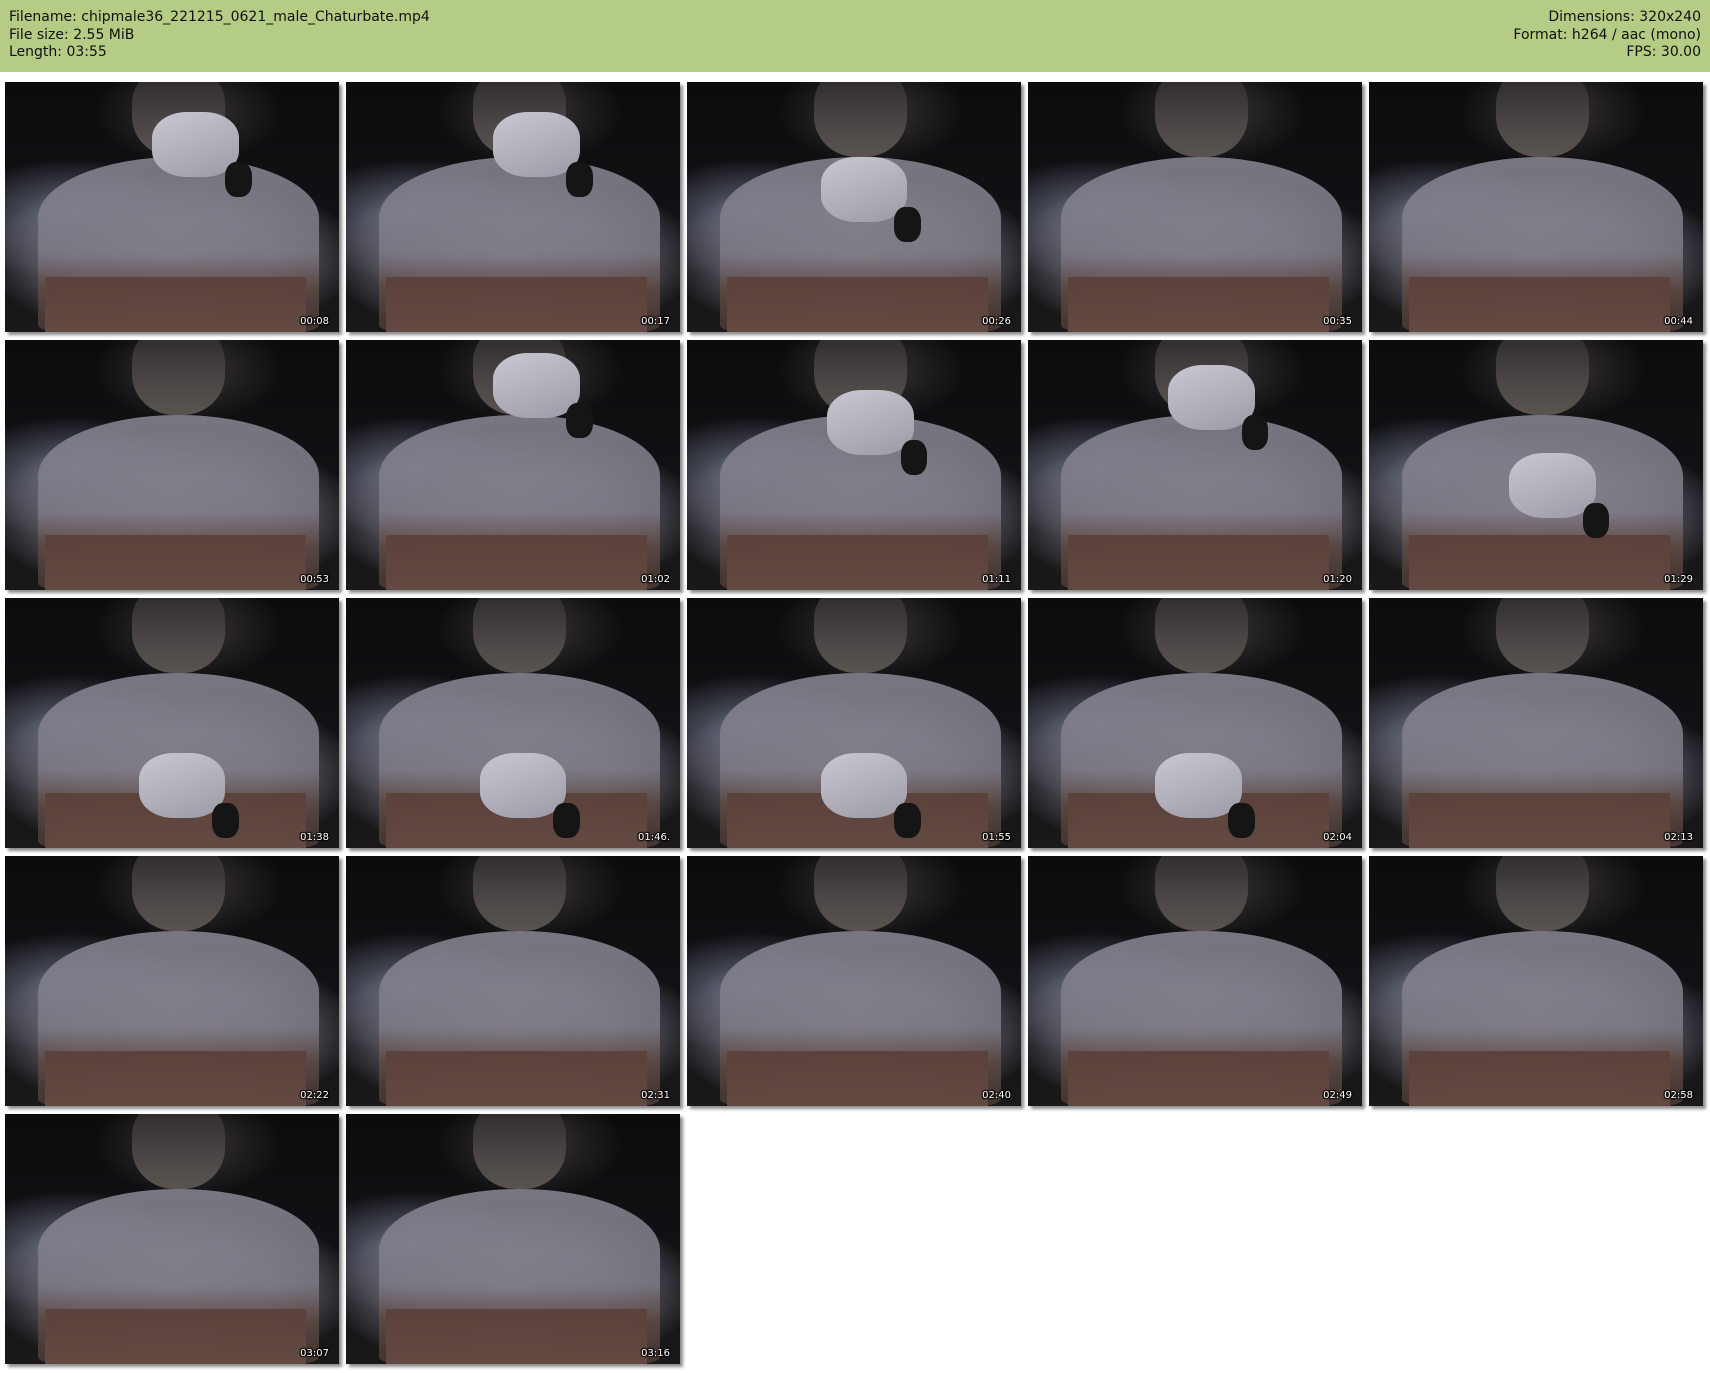  I want to click on video-frame-thumbnail: 01:11, so click(854, 465).